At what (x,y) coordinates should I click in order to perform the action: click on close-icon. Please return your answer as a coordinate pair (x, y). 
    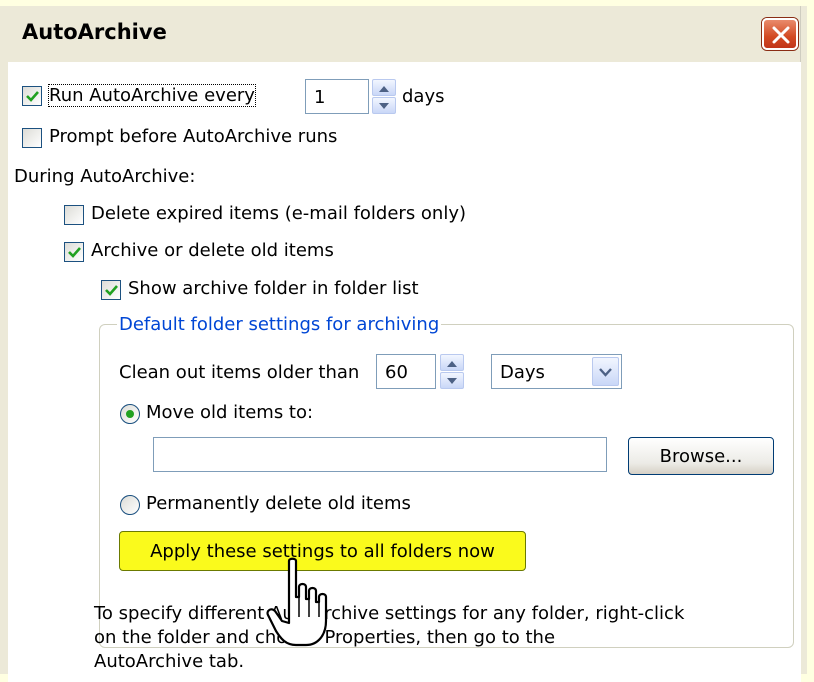
    Looking at the image, I should click on (781, 35).